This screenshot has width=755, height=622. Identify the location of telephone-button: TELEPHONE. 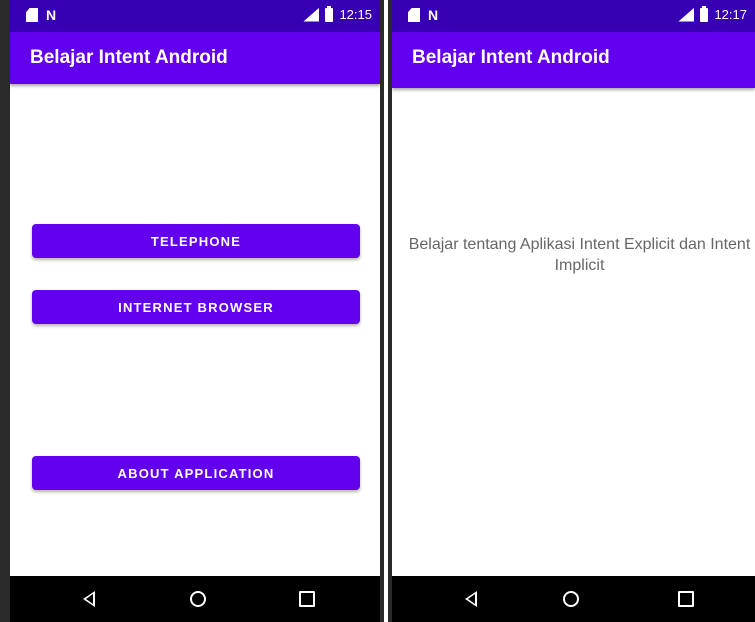
(196, 241).